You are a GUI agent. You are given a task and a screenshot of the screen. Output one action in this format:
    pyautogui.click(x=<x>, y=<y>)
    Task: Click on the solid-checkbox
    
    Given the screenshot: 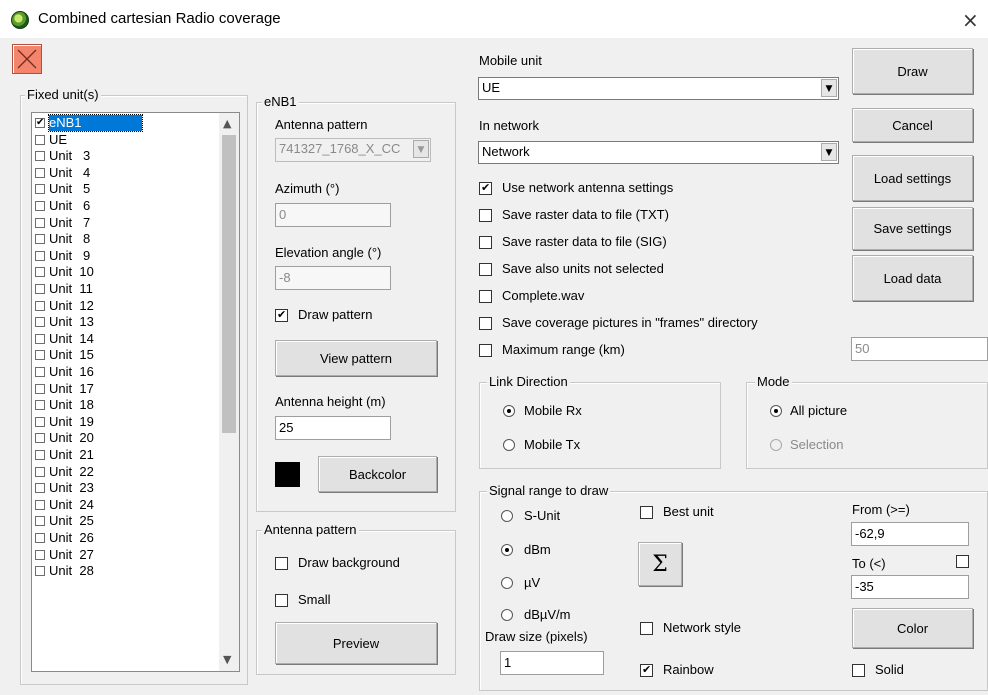 What is the action you would take?
    pyautogui.click(x=858, y=670)
    